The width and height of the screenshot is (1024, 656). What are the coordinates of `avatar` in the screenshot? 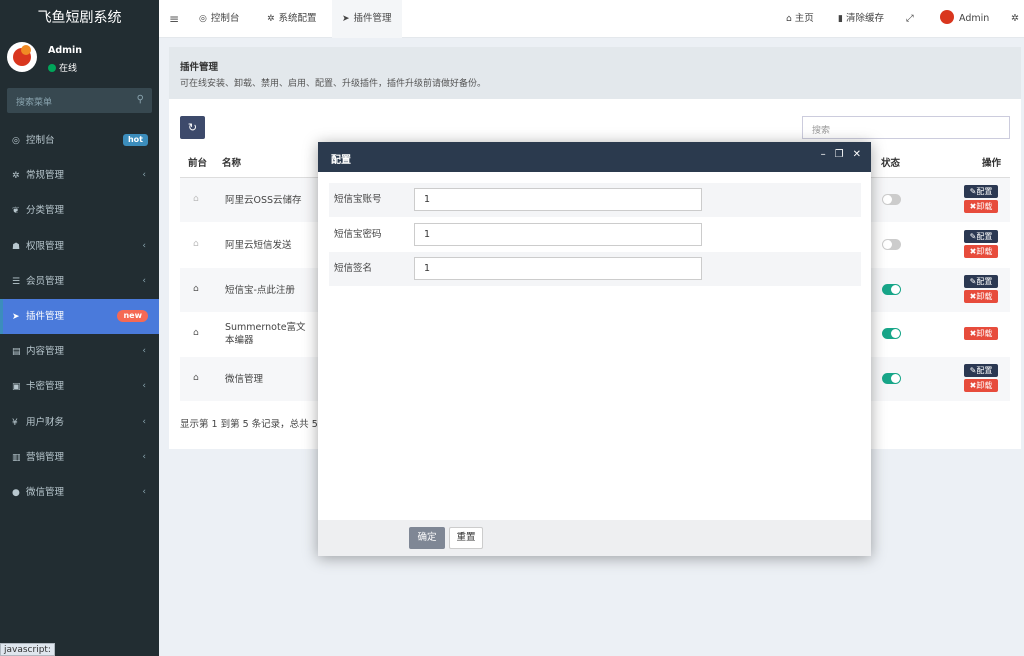 It's located at (22, 57).